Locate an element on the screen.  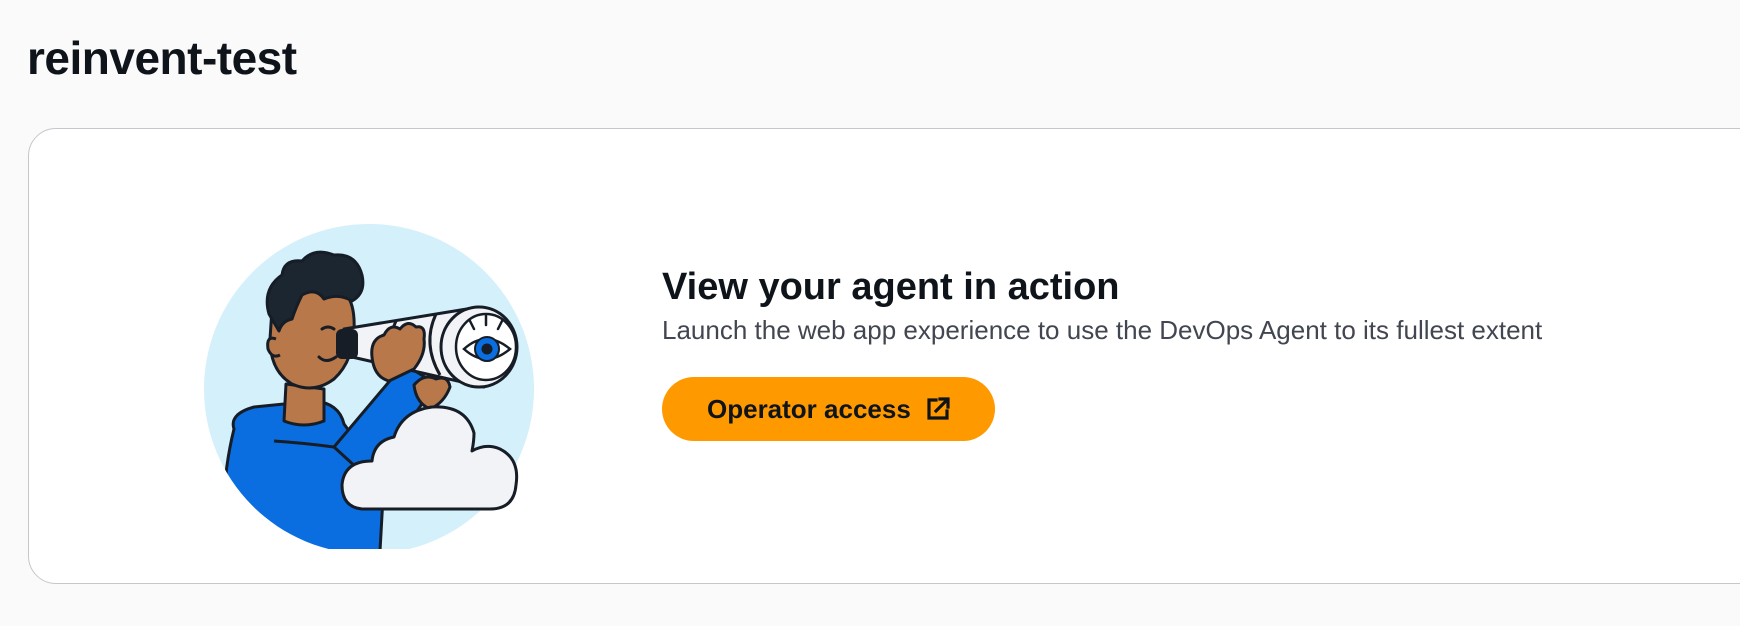
card-heading: View your agent in action is located at coordinates (891, 287).